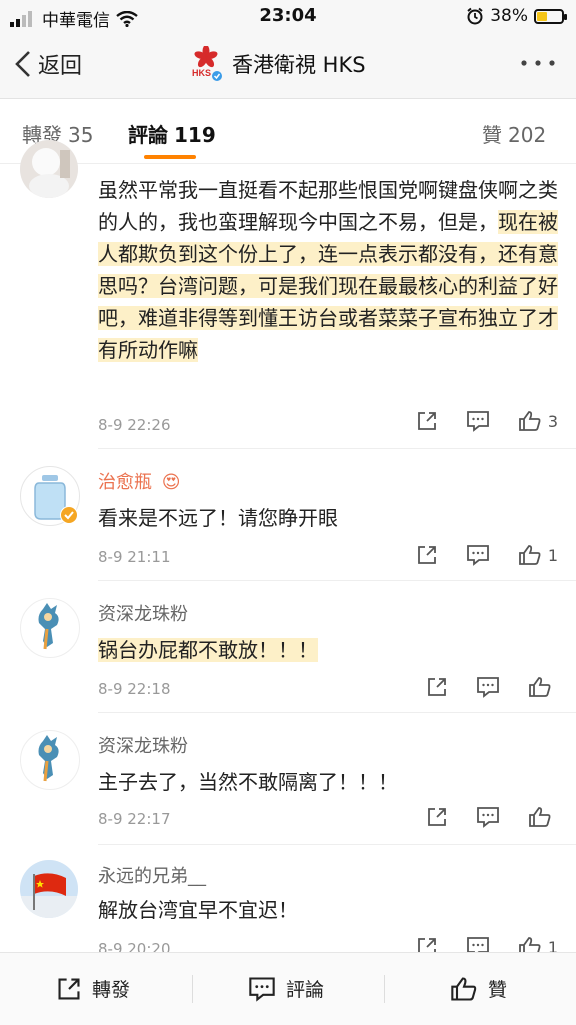 The image size is (576, 1025). What do you see at coordinates (492, 135) in the screenshot?
I see `tab-likes-label: 贊` at bounding box center [492, 135].